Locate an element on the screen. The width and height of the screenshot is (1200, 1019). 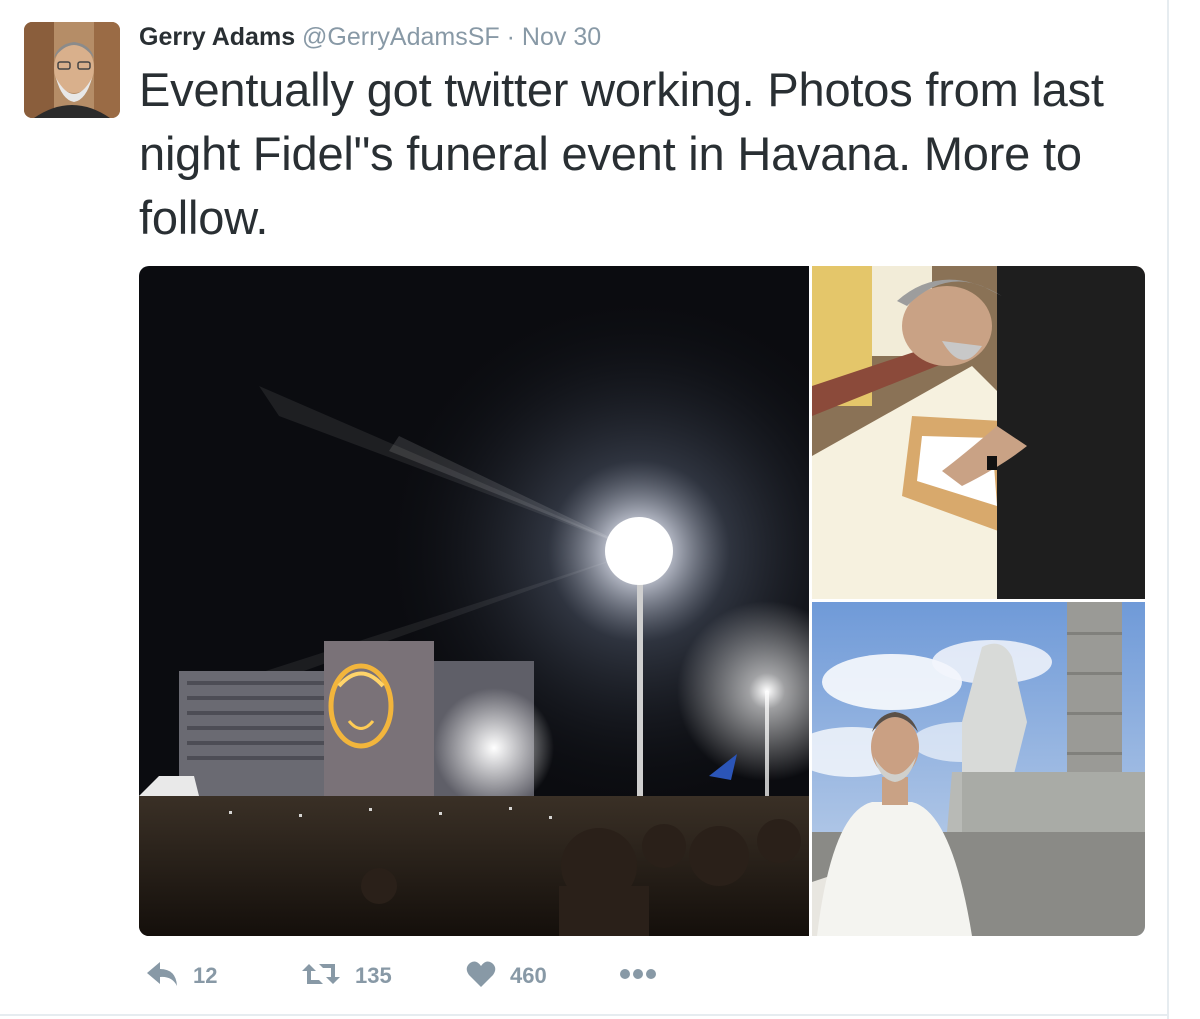
tweet-timestamp: Nov 30 is located at coordinates (561, 37).